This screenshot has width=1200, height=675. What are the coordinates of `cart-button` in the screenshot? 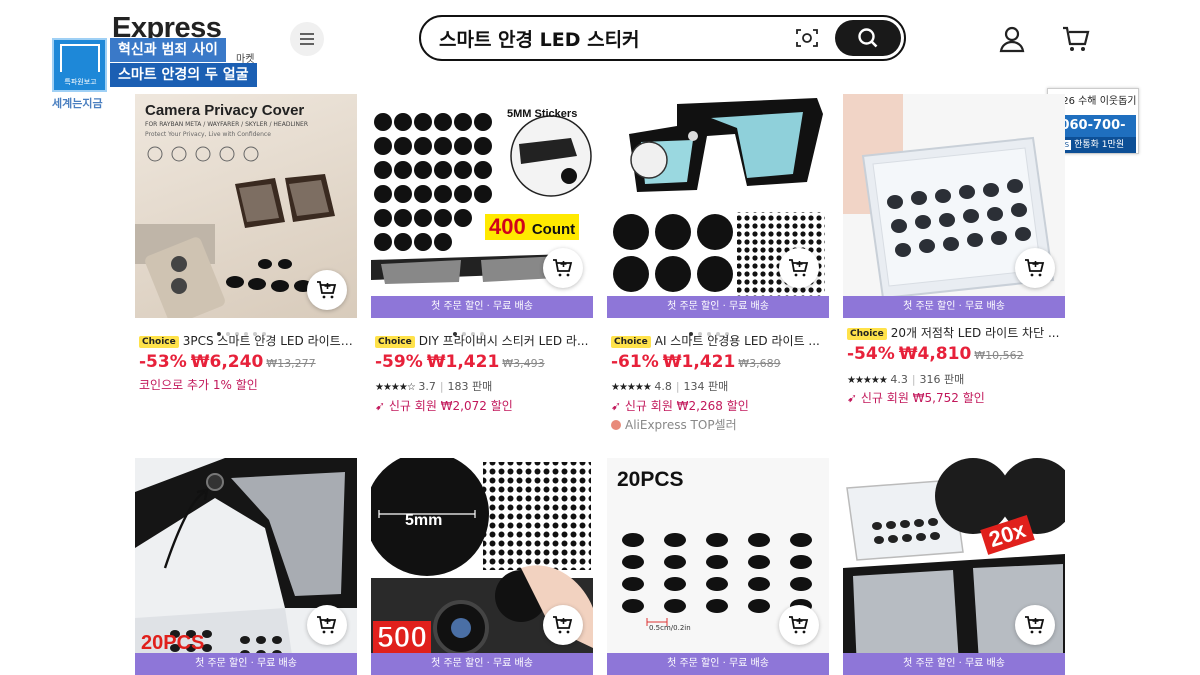 It's located at (1076, 39).